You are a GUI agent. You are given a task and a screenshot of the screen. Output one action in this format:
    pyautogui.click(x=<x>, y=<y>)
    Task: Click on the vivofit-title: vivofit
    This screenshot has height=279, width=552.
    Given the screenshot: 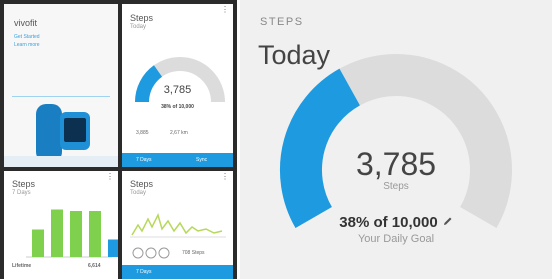 What is the action you would take?
    pyautogui.click(x=26, y=23)
    